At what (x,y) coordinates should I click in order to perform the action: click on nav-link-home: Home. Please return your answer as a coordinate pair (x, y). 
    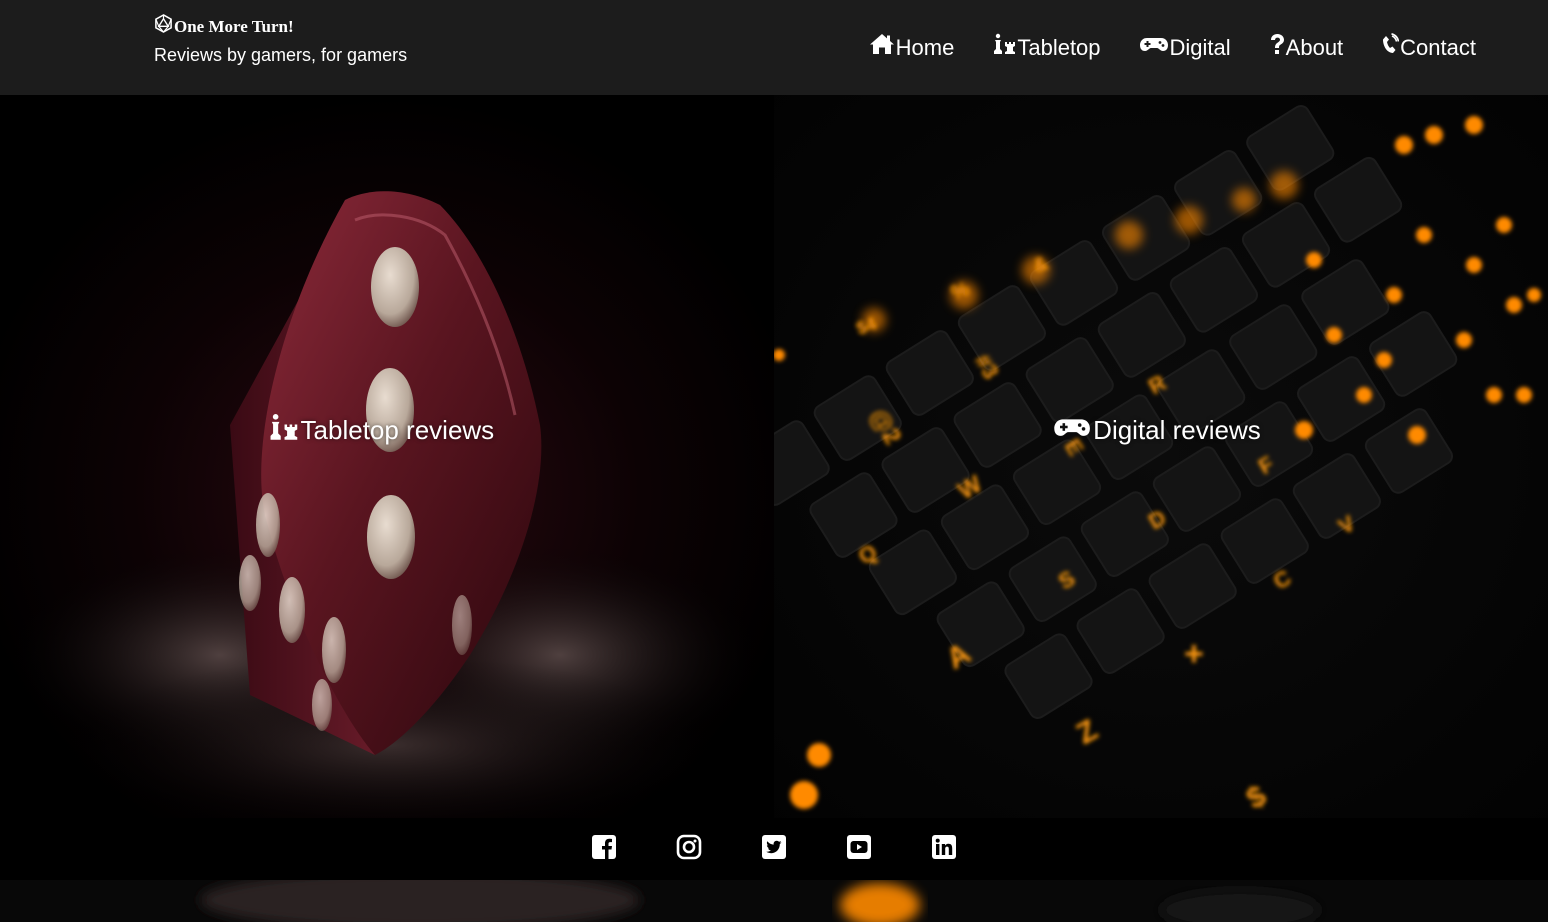
    Looking at the image, I should click on (912, 47).